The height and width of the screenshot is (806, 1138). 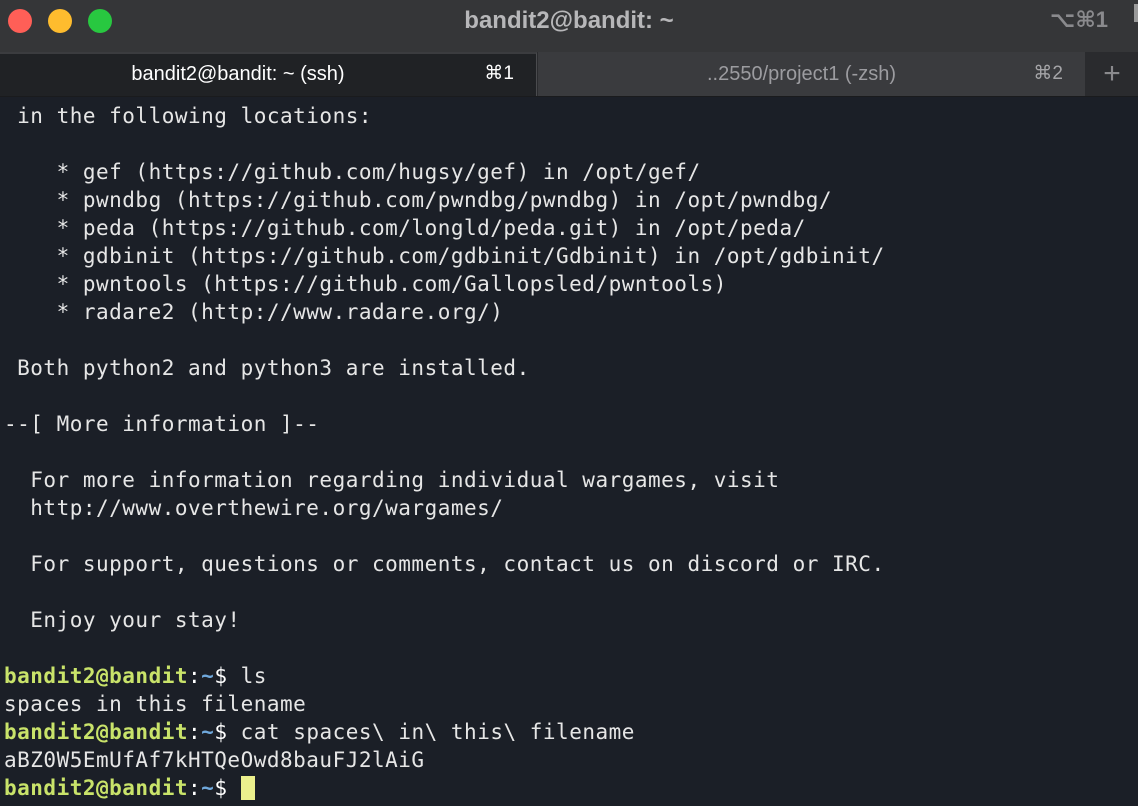 What do you see at coordinates (155, 704) in the screenshot?
I see `command-output: spaces in this filename` at bounding box center [155, 704].